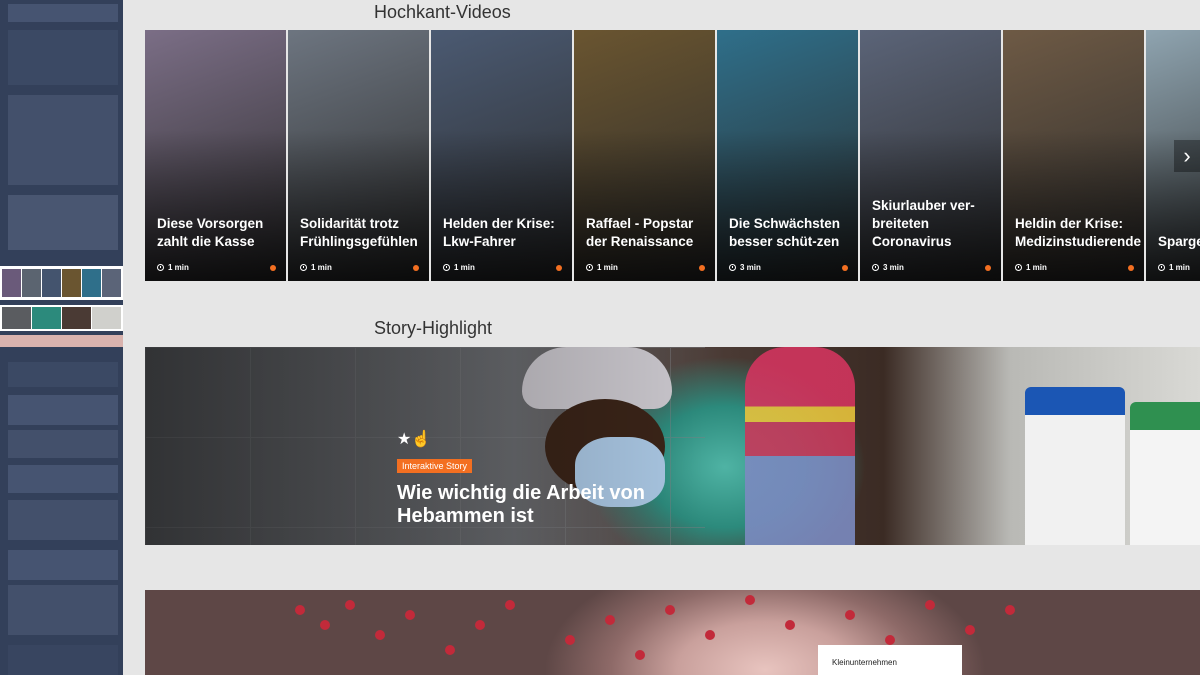 This screenshot has height=675, width=1200. I want to click on background-person-image, so click(800, 446).